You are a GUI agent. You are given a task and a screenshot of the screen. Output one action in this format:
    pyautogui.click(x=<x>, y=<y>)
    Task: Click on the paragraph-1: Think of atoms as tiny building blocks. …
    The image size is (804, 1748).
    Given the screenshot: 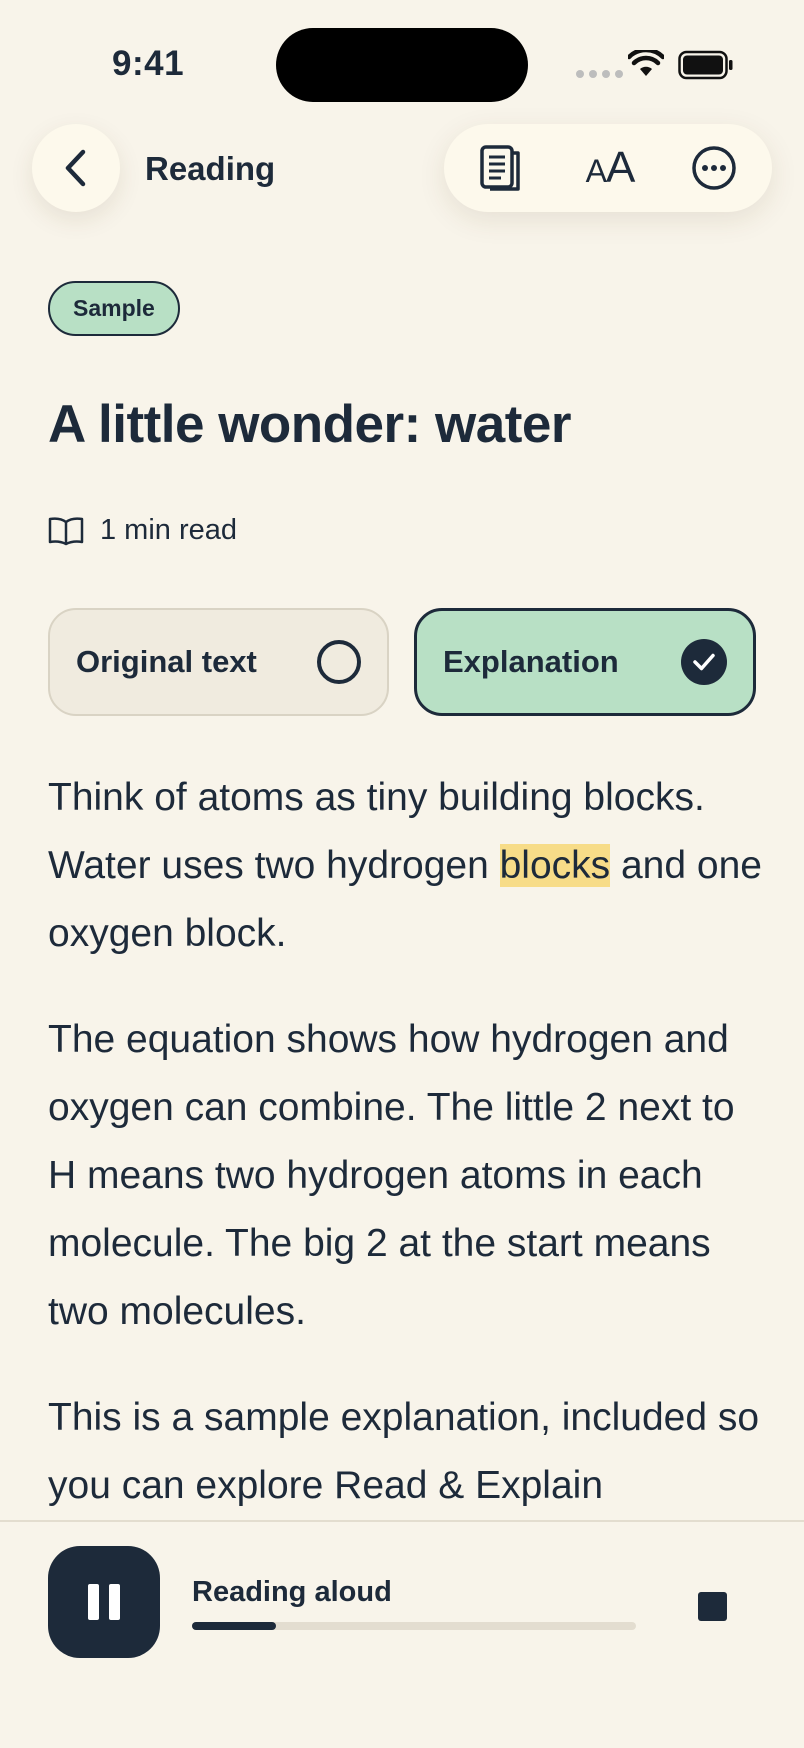 What is the action you would take?
    pyautogui.click(x=408, y=866)
    